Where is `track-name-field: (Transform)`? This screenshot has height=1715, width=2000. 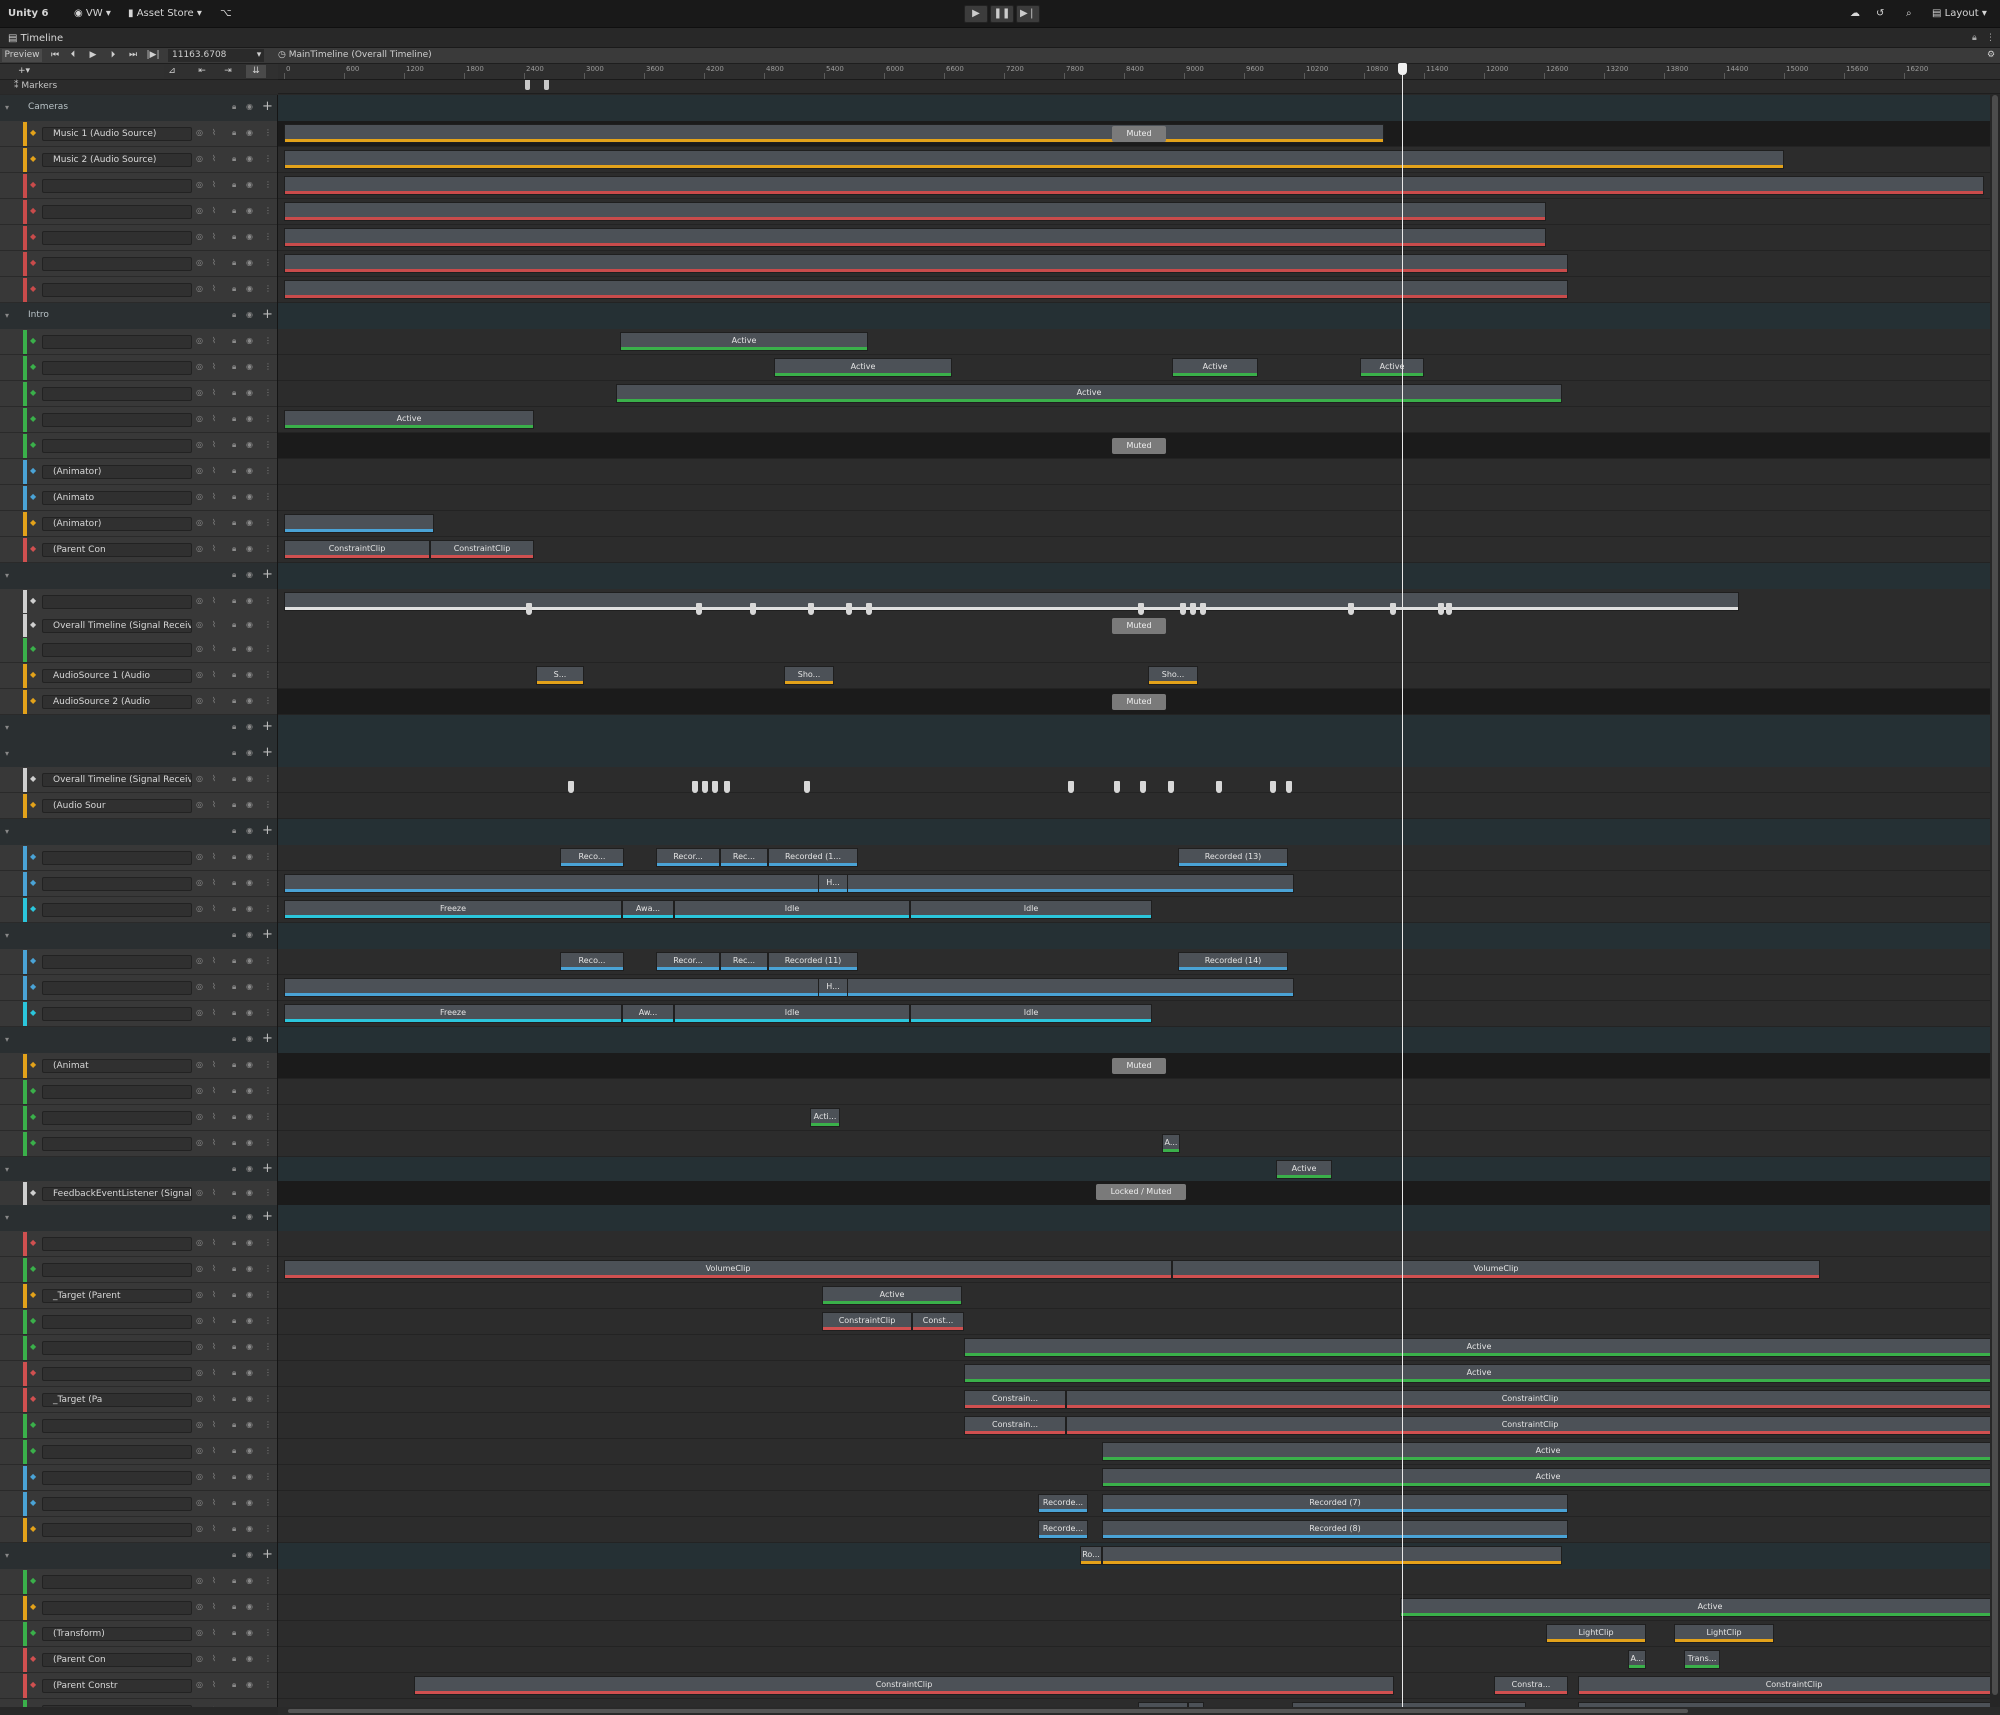 track-name-field: (Transform) is located at coordinates (117, 1634).